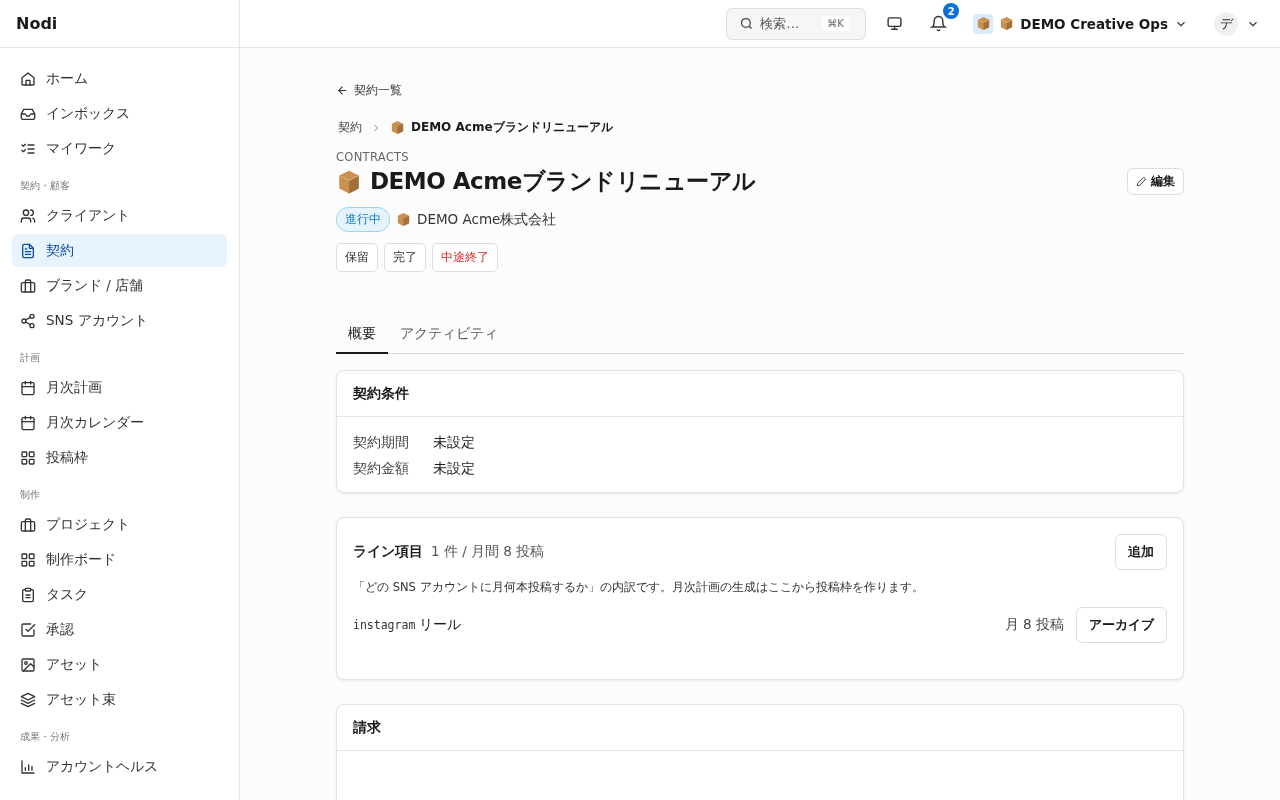 The image size is (1280, 800). What do you see at coordinates (1141, 552) in the screenshot?
I see `add-button: 追加` at bounding box center [1141, 552].